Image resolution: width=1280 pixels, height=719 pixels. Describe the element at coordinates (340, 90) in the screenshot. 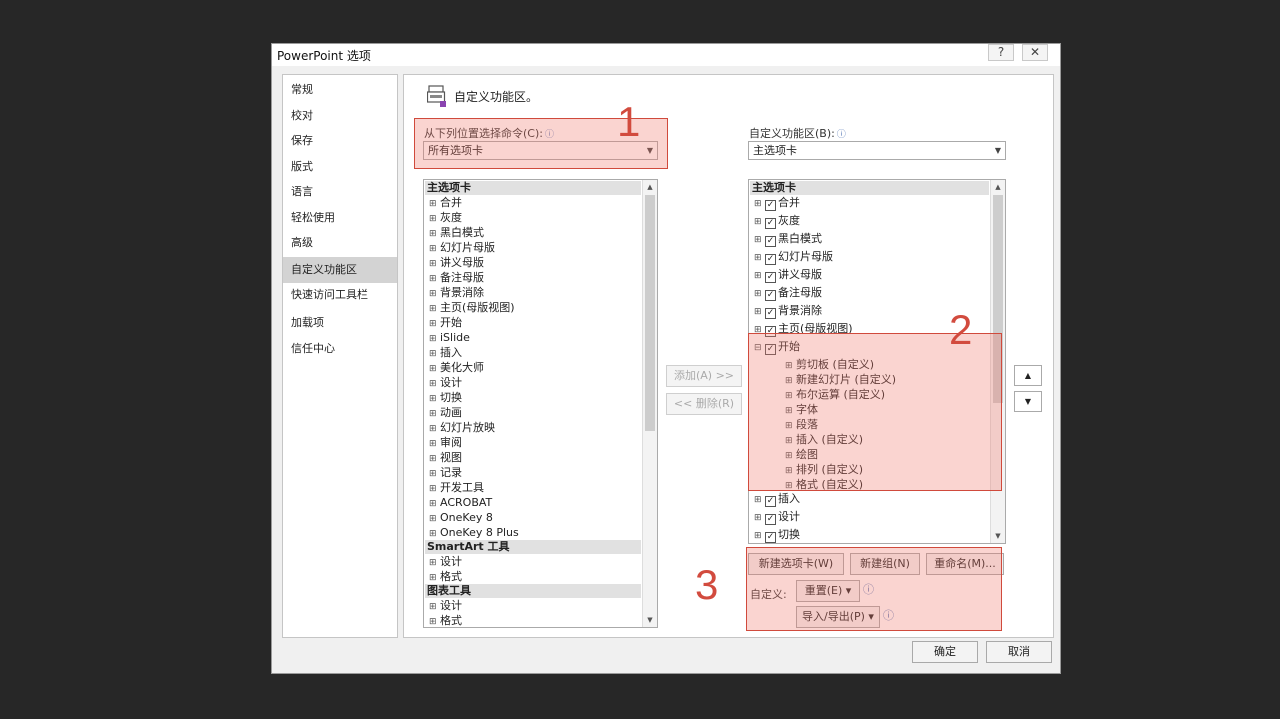

I see `nav-item-general: 常规` at that location.